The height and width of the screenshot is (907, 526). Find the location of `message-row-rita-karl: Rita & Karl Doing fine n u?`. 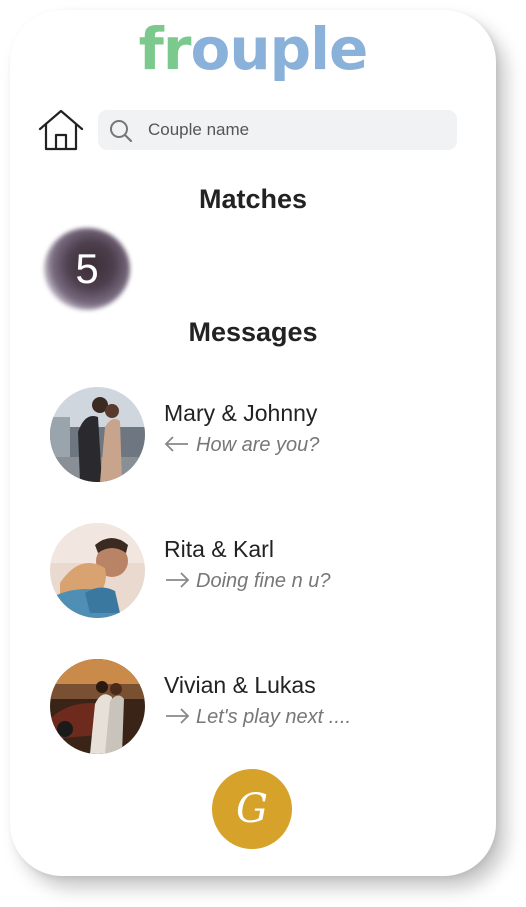

message-row-rita-karl: Rita & Karl Doing fine n u? is located at coordinates (260, 571).